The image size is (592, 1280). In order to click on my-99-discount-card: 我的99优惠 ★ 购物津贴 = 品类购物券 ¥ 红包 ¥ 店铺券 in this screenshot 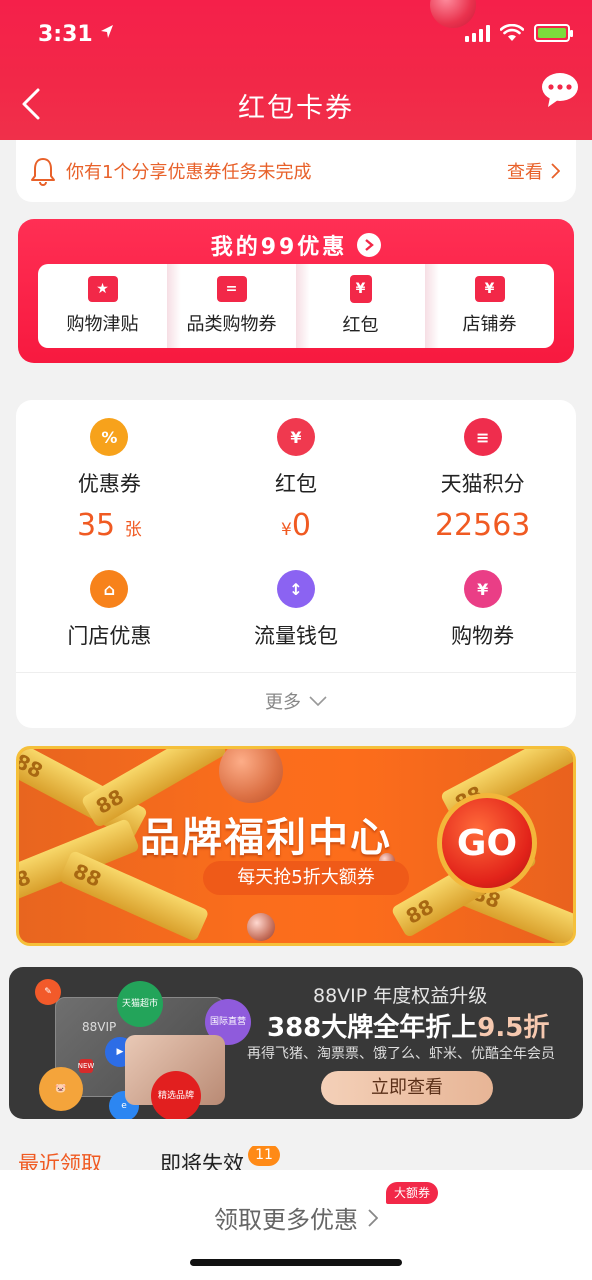, I will do `click(296, 291)`.